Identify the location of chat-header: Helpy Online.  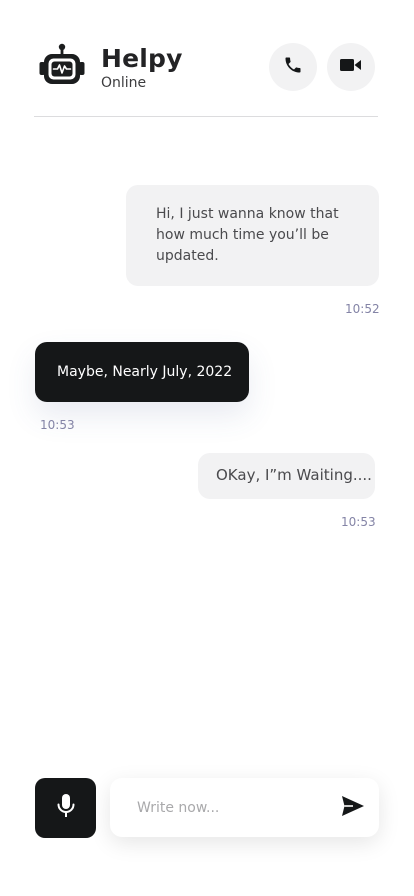
(207, 58).